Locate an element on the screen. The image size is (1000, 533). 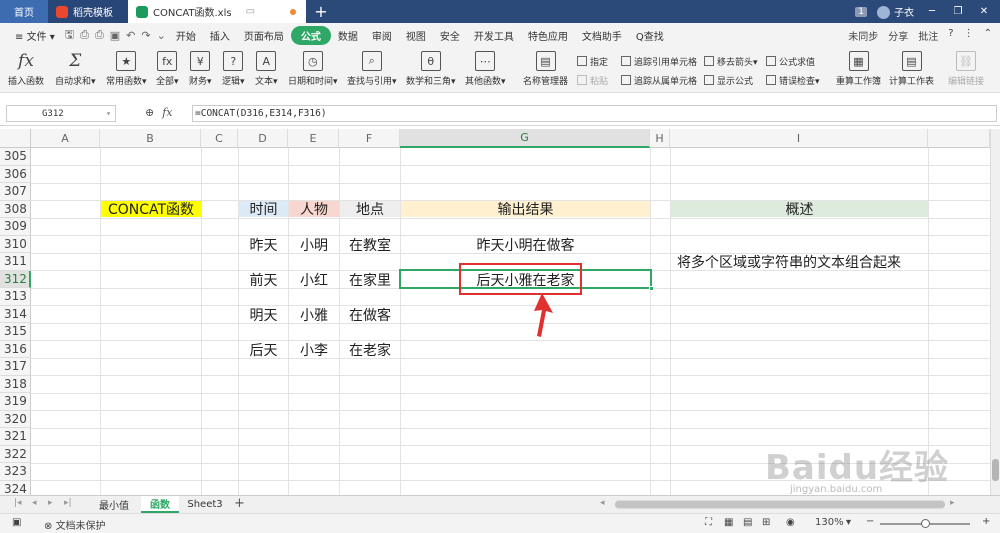
cell-g308: 输出结果 is located at coordinates (525, 209).